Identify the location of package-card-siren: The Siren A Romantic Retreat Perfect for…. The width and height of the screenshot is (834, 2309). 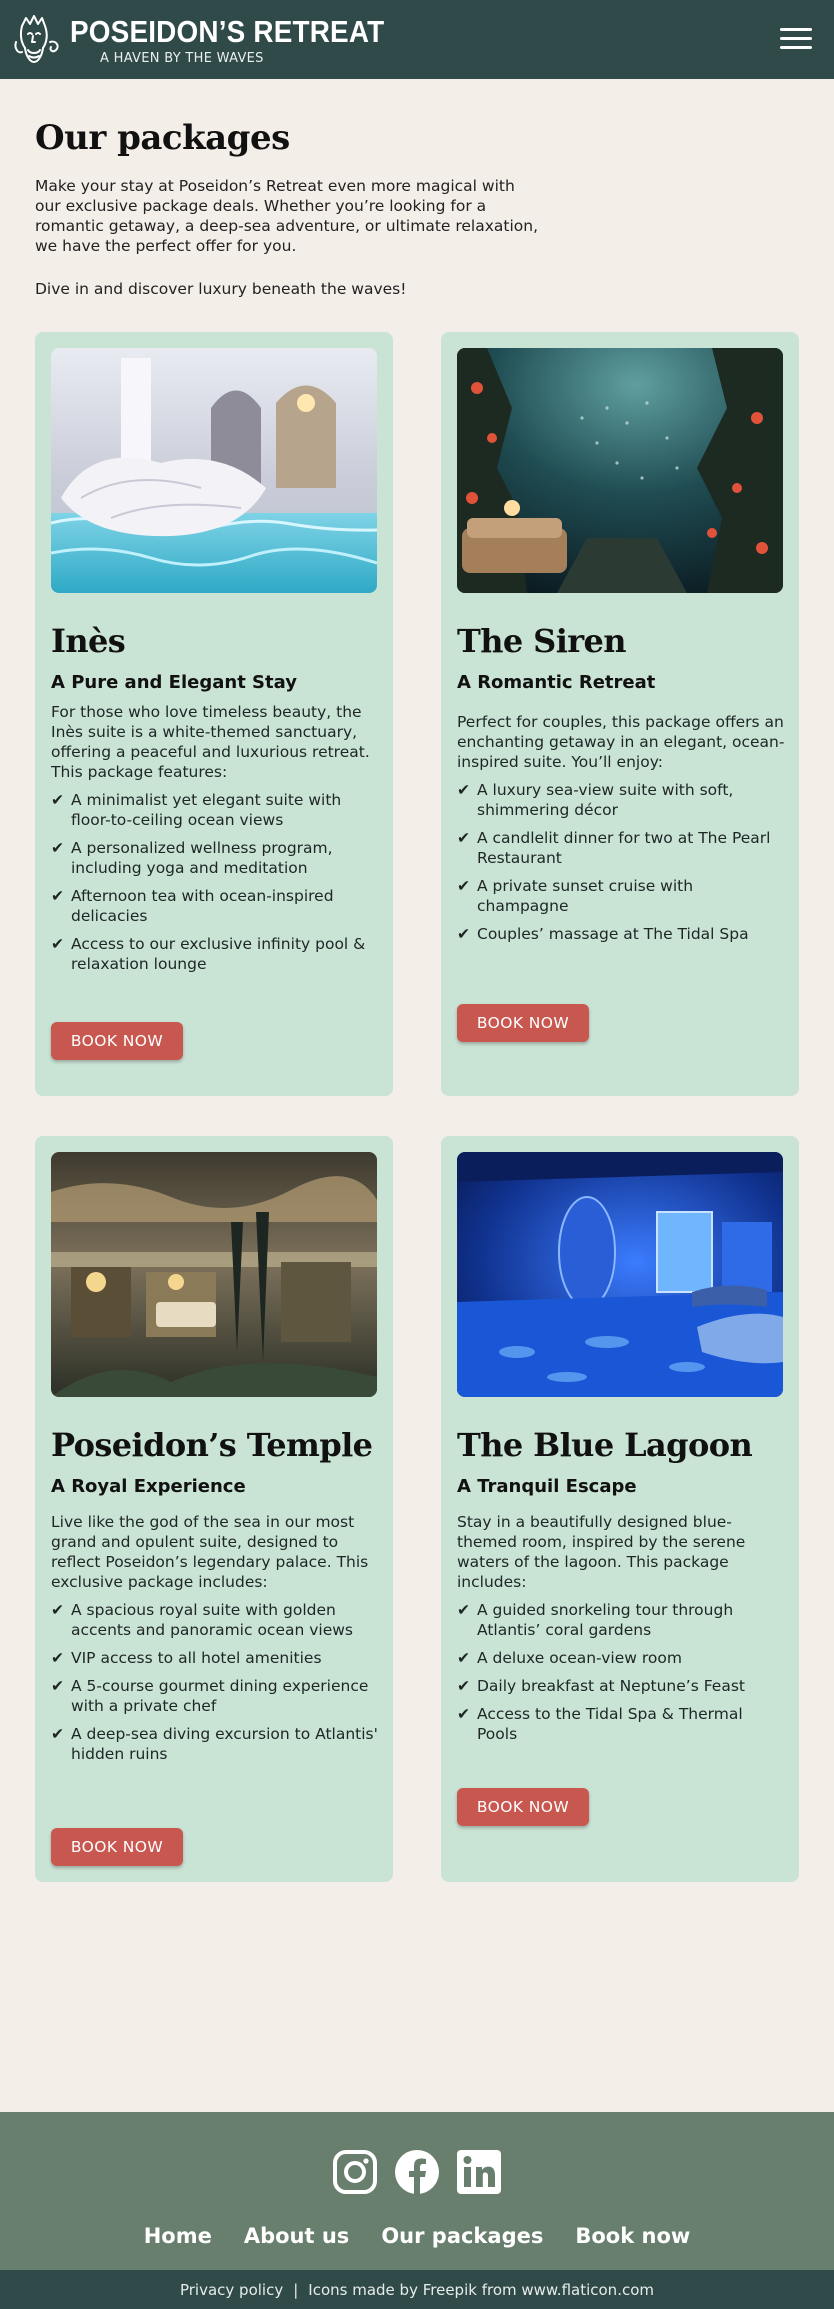
(620, 714).